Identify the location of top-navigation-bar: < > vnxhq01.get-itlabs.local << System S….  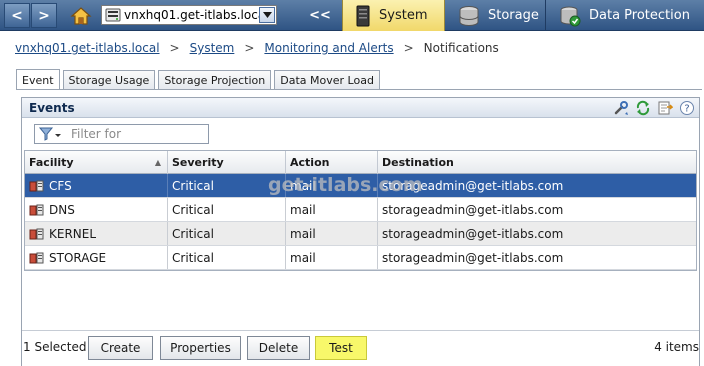
(352, 15).